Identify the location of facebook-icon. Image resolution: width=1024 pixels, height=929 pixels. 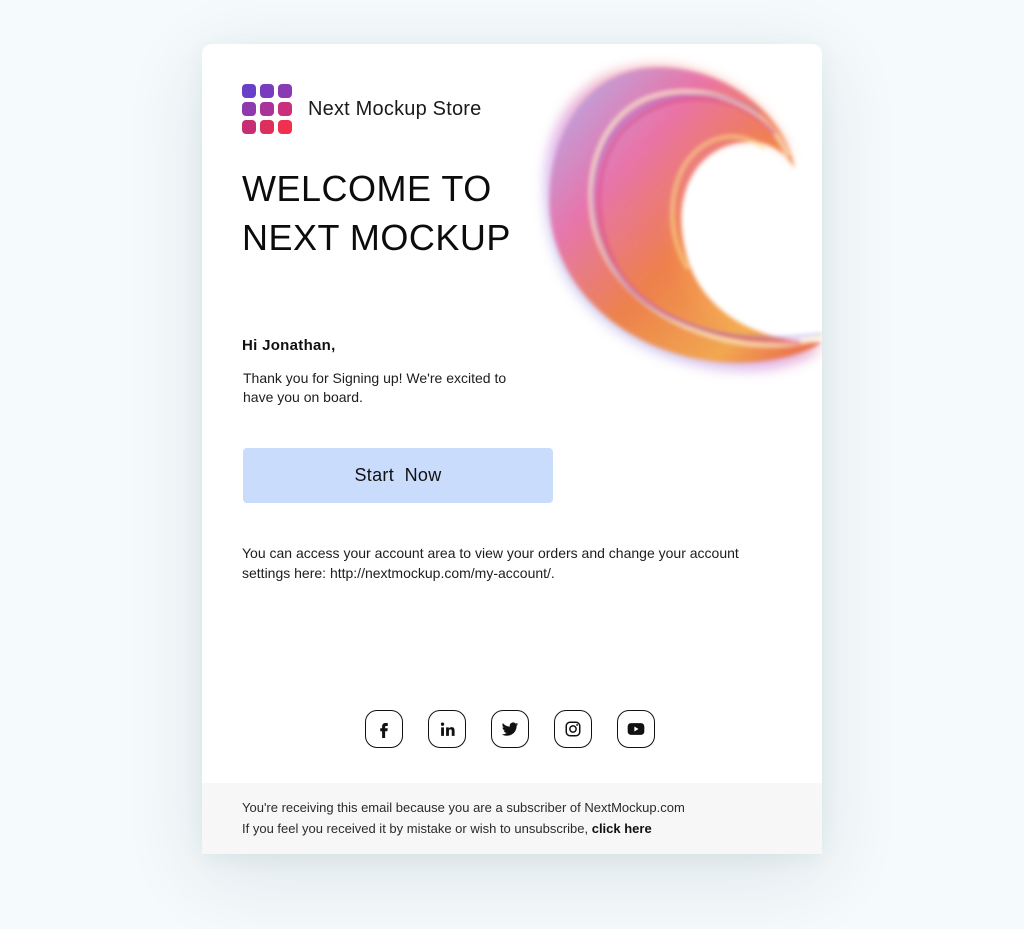
(384, 730).